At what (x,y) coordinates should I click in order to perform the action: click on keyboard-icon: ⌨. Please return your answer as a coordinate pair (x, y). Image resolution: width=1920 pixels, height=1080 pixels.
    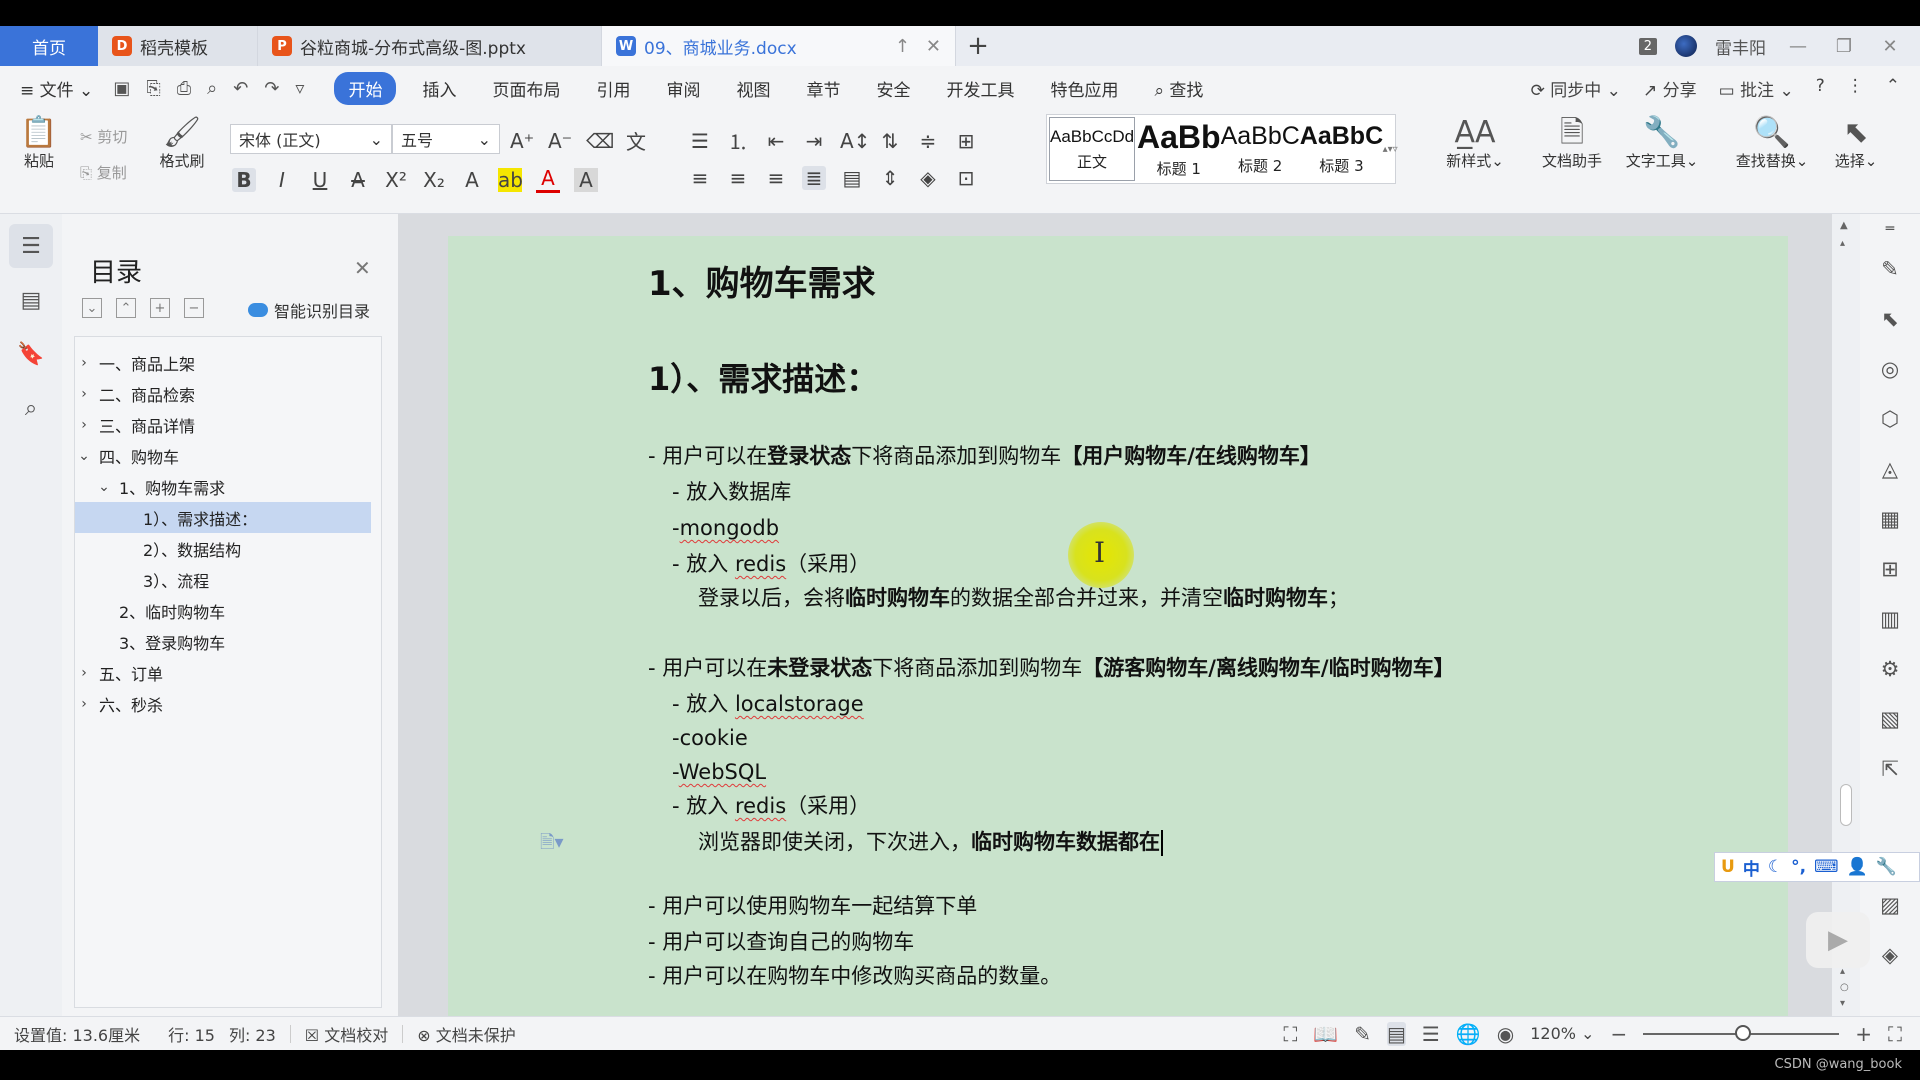
    Looking at the image, I should click on (1826, 867).